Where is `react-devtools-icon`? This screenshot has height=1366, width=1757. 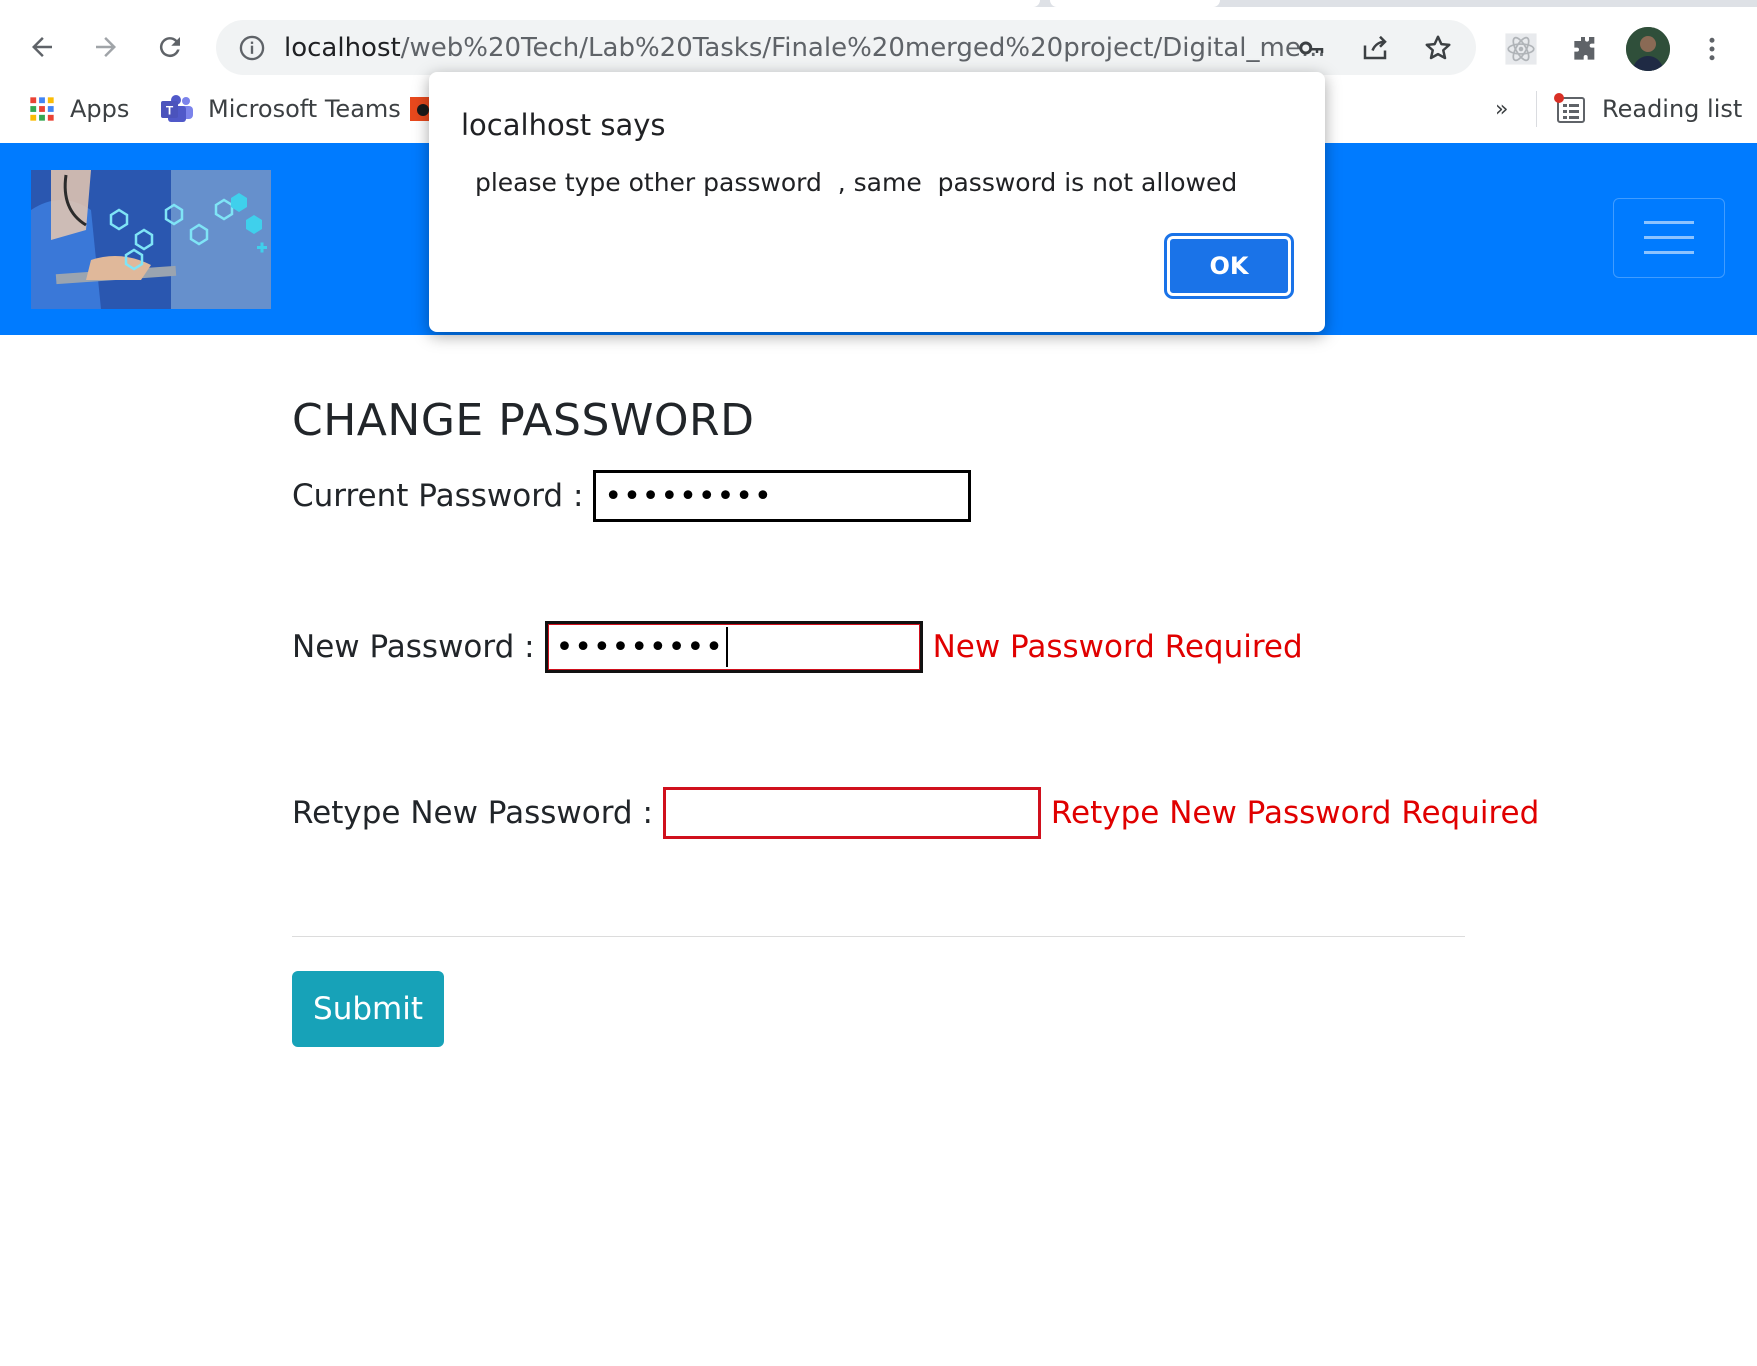
react-devtools-icon is located at coordinates (1521, 49).